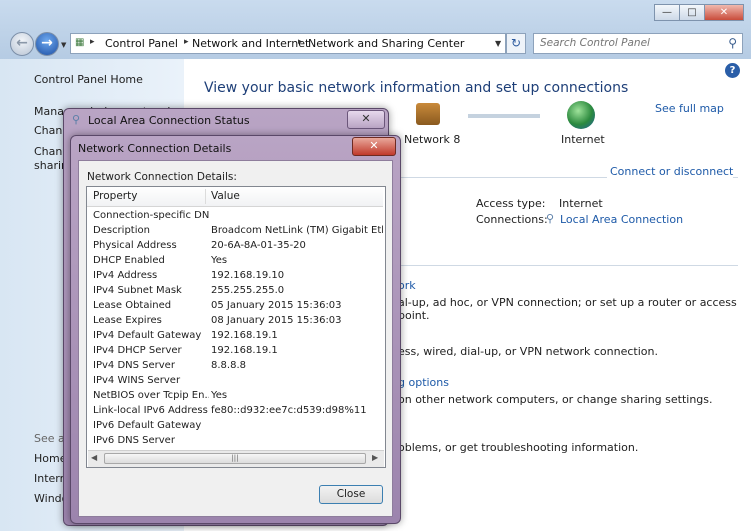  What do you see at coordinates (134, 365) in the screenshot?
I see `property-cell: IPv4 DNS Server` at bounding box center [134, 365].